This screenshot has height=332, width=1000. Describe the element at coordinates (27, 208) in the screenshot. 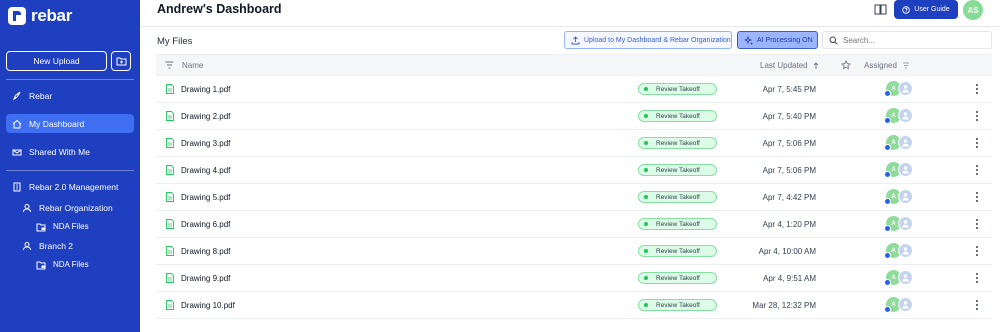

I see `users-icon` at that location.